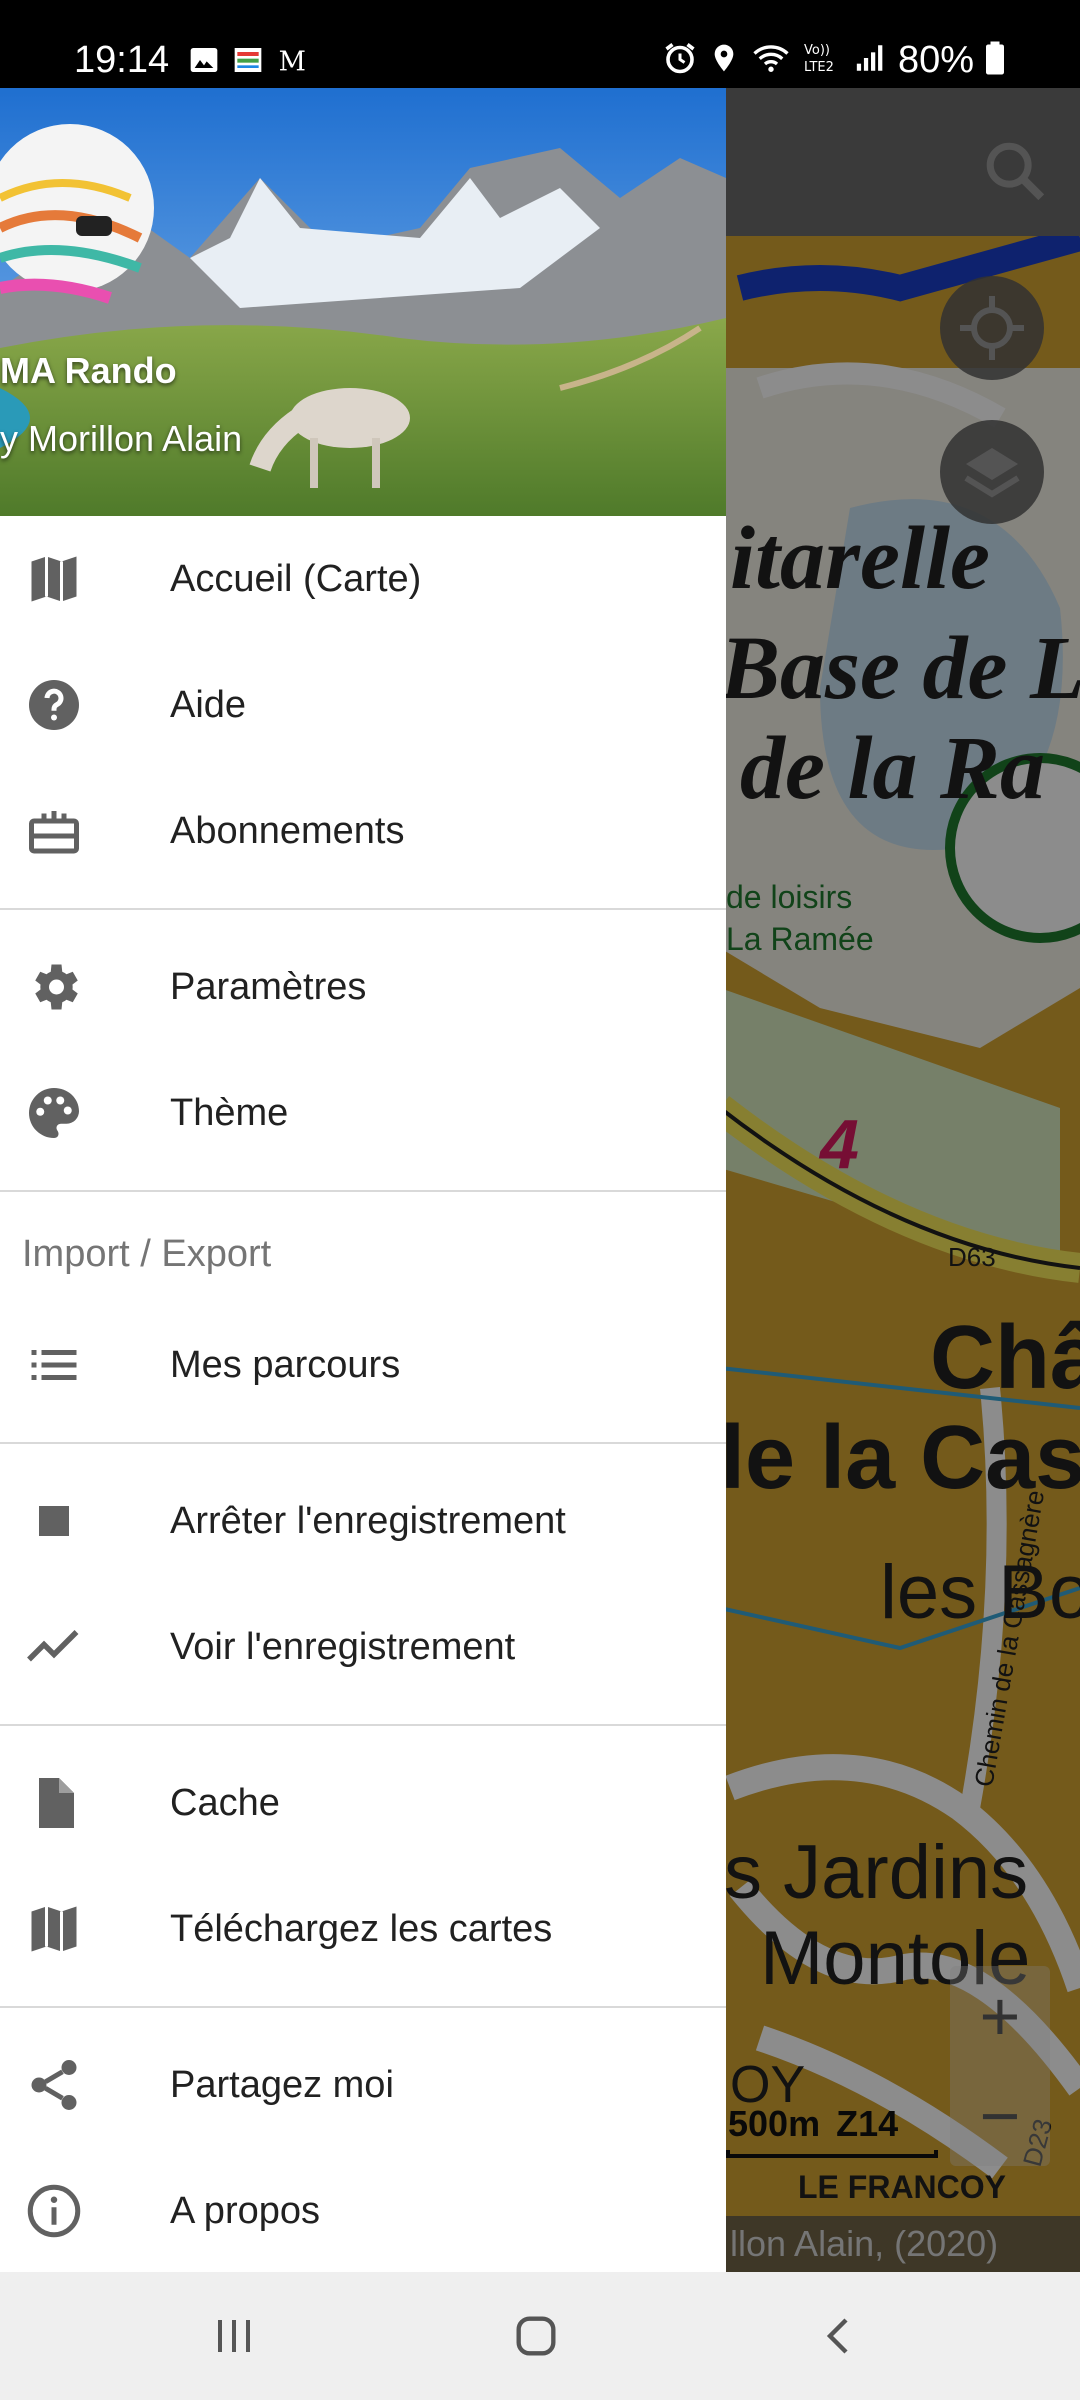  Describe the element at coordinates (285, 1365) in the screenshot. I see `menu-item-label: Mes parcours` at that location.